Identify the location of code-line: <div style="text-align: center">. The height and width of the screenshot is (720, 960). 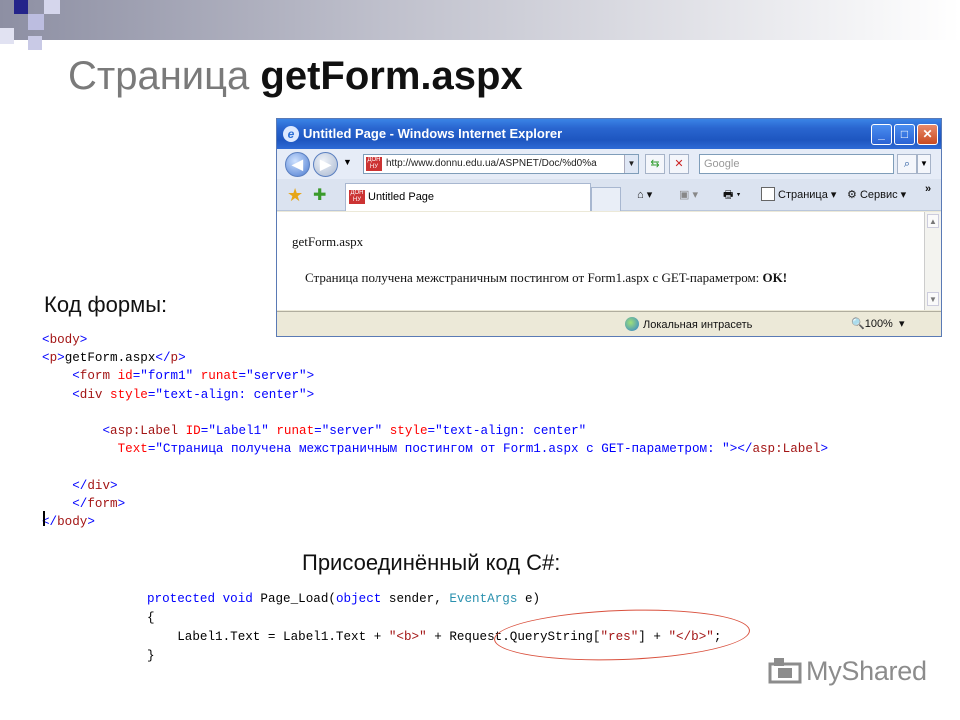
(193, 394).